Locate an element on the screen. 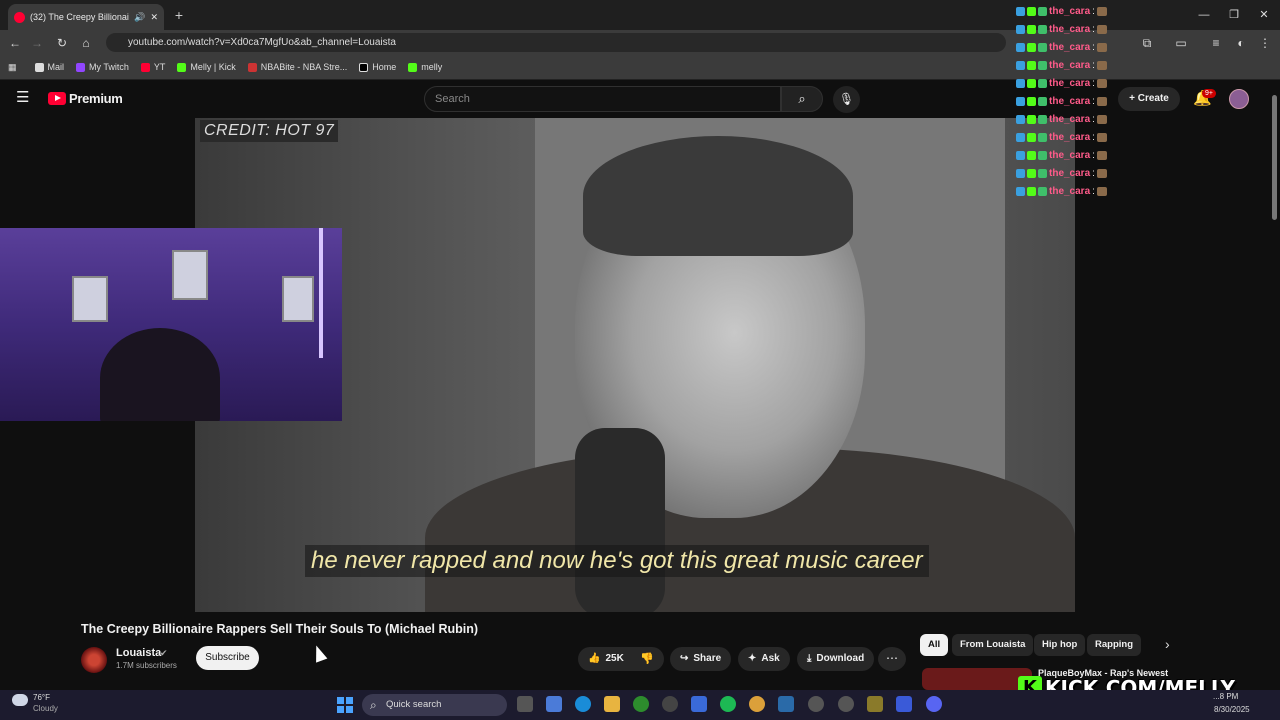 The width and height of the screenshot is (1280, 720). xbox-icon is located at coordinates (641, 704).